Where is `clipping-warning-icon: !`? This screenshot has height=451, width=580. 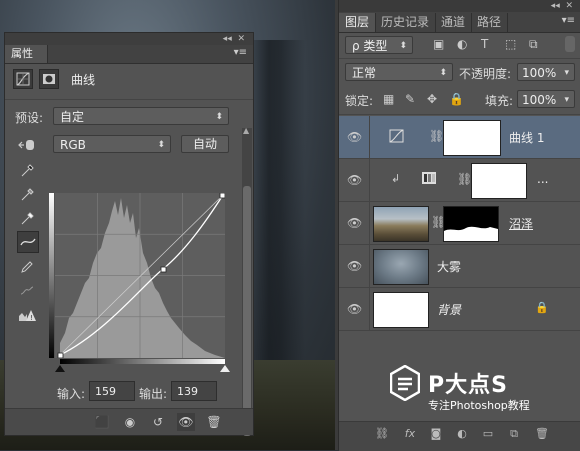
clipping-warning-icon: ! is located at coordinates (27, 315).